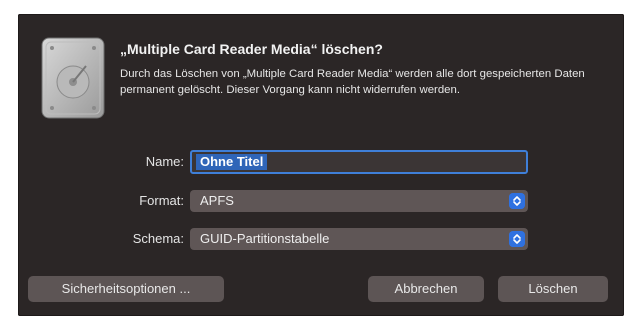 This screenshot has height=322, width=638. I want to click on format-select: APFS, so click(359, 201).